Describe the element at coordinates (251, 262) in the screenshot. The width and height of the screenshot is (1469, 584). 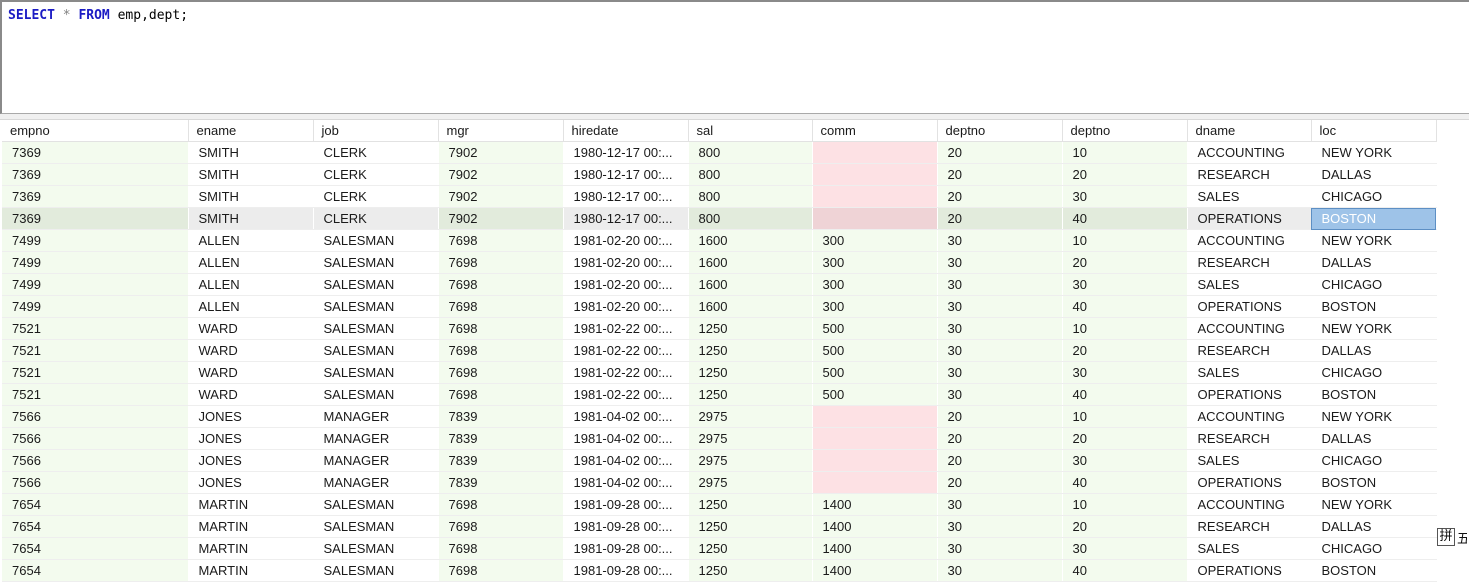
I see `cell-ename: ALLEN` at that location.